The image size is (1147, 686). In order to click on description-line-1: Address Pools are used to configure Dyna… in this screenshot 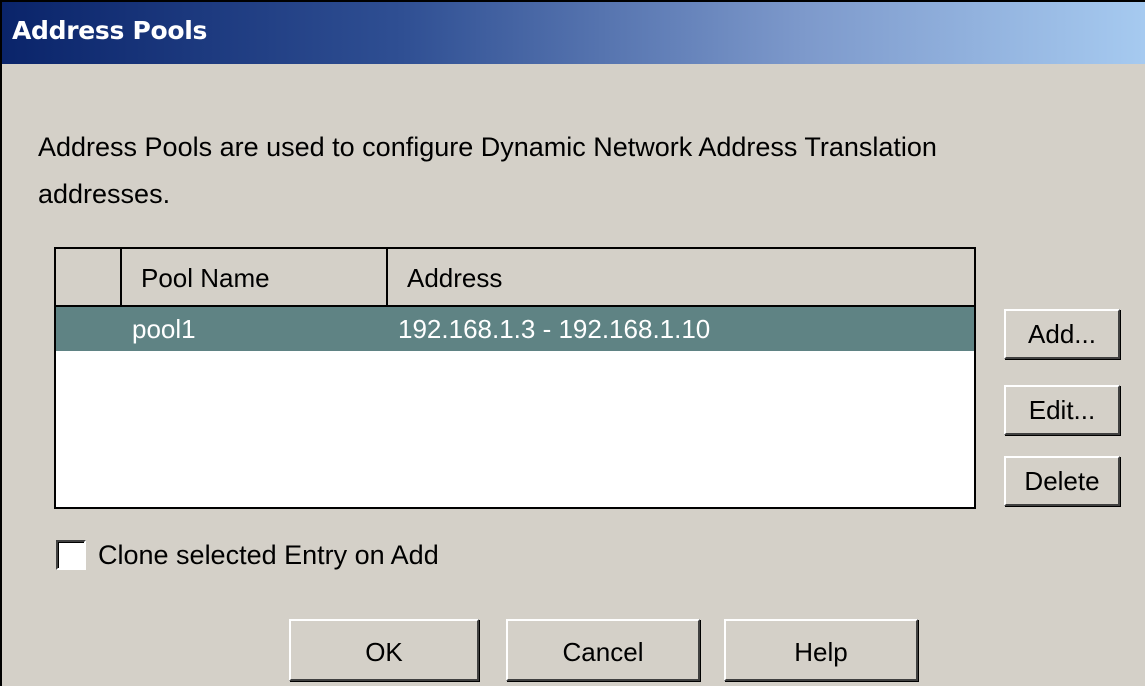, I will do `click(487, 147)`.